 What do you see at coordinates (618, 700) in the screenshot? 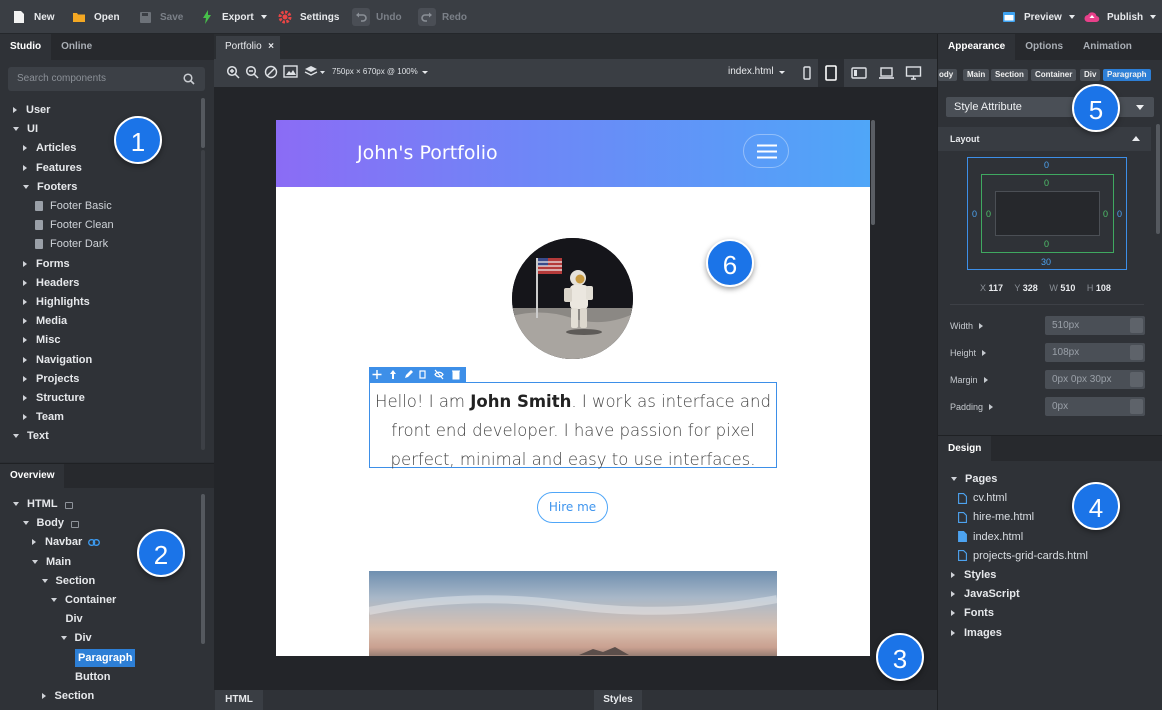
I see `tab-styles: Styles` at bounding box center [618, 700].